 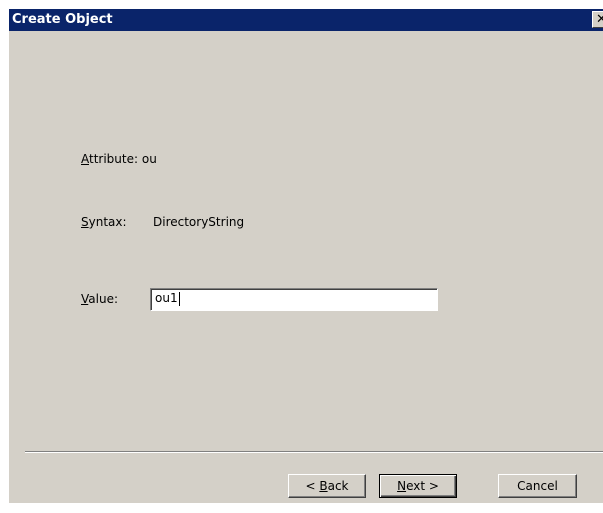 What do you see at coordinates (199, 222) in the screenshot?
I see `syntax-value: DirectoryString` at bounding box center [199, 222].